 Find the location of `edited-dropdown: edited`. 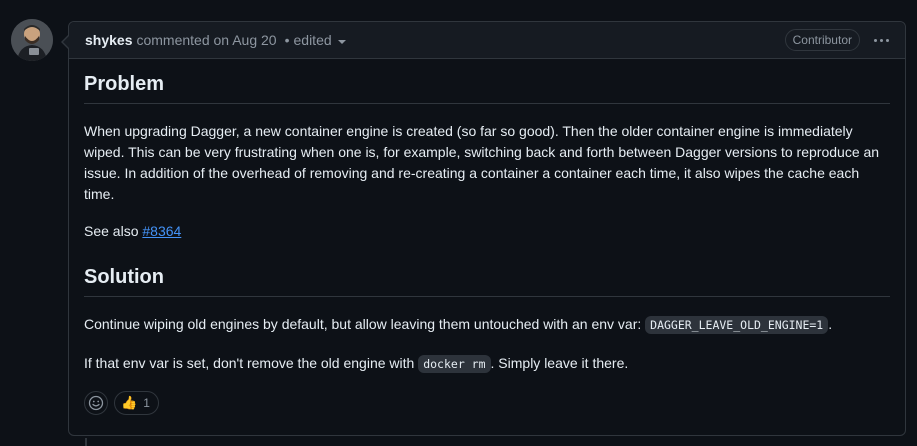

edited-dropdown: edited is located at coordinates (320, 40).